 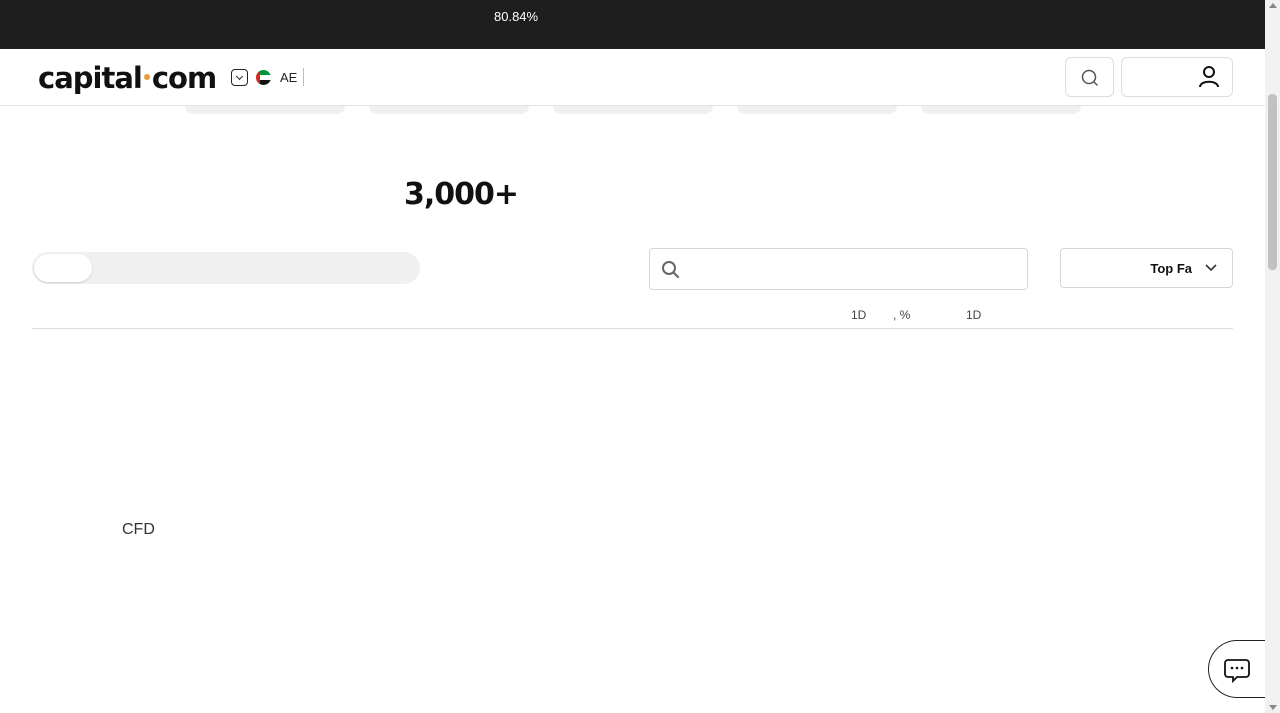 I want to click on risk-warning-banner: 80.84%, so click(x=632, y=24).